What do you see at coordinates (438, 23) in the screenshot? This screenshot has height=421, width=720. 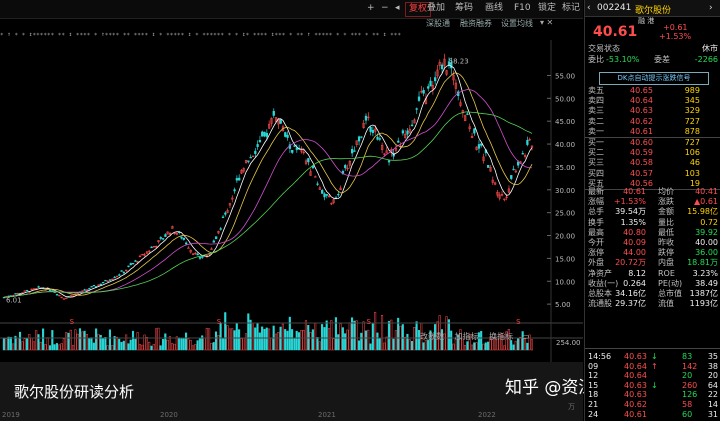 I see `hk-connect-button: 深股通` at bounding box center [438, 23].